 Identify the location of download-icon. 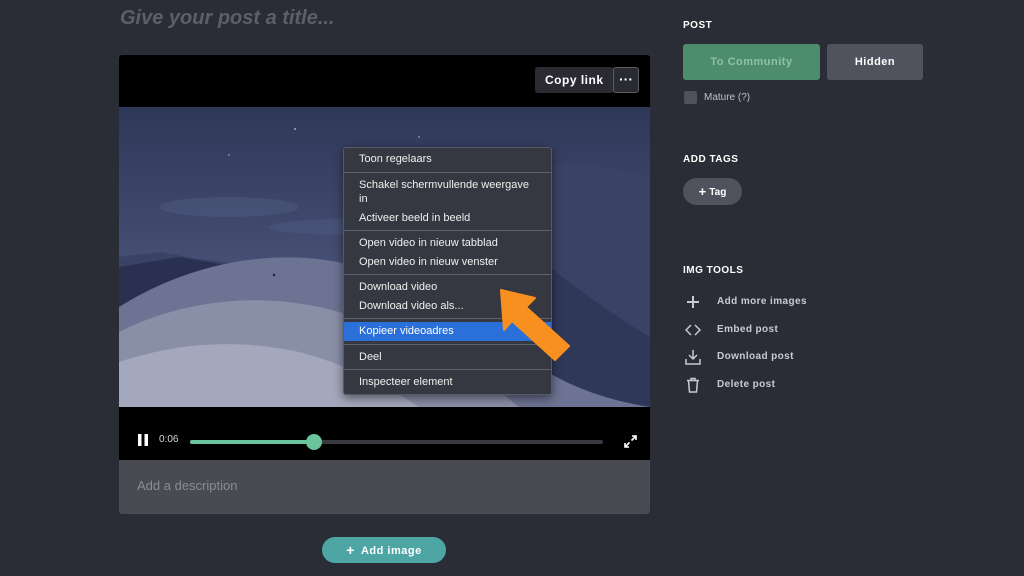
(693, 357).